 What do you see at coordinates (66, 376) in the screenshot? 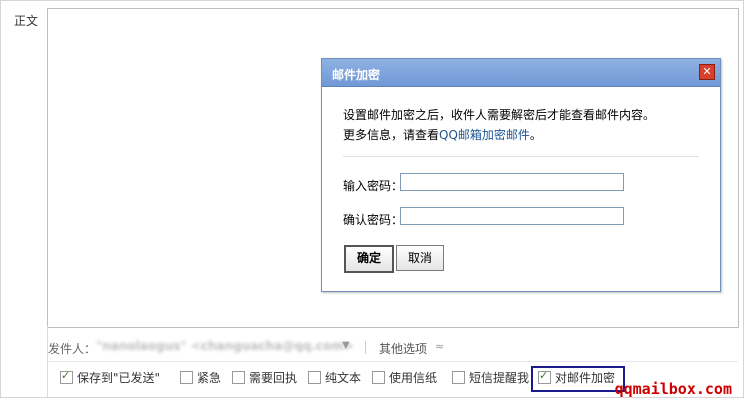
I see `checkbox-checked-icon` at bounding box center [66, 376].